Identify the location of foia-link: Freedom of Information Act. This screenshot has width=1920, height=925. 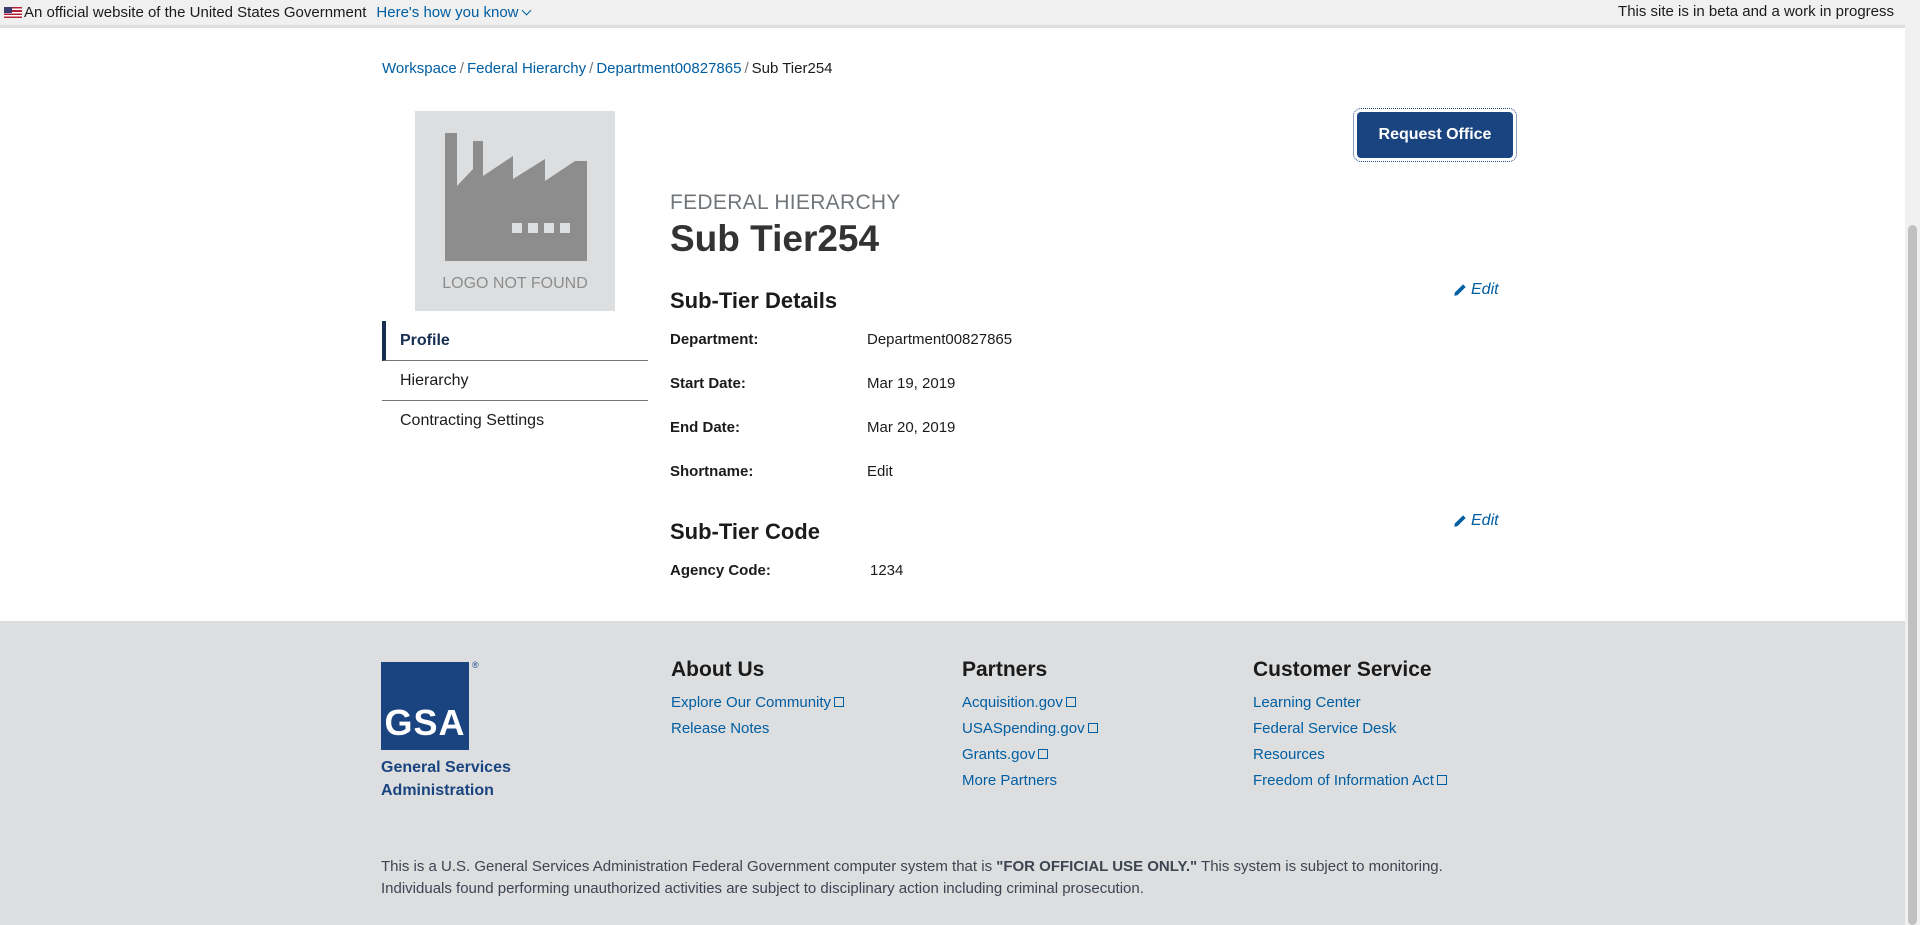
(1350, 780).